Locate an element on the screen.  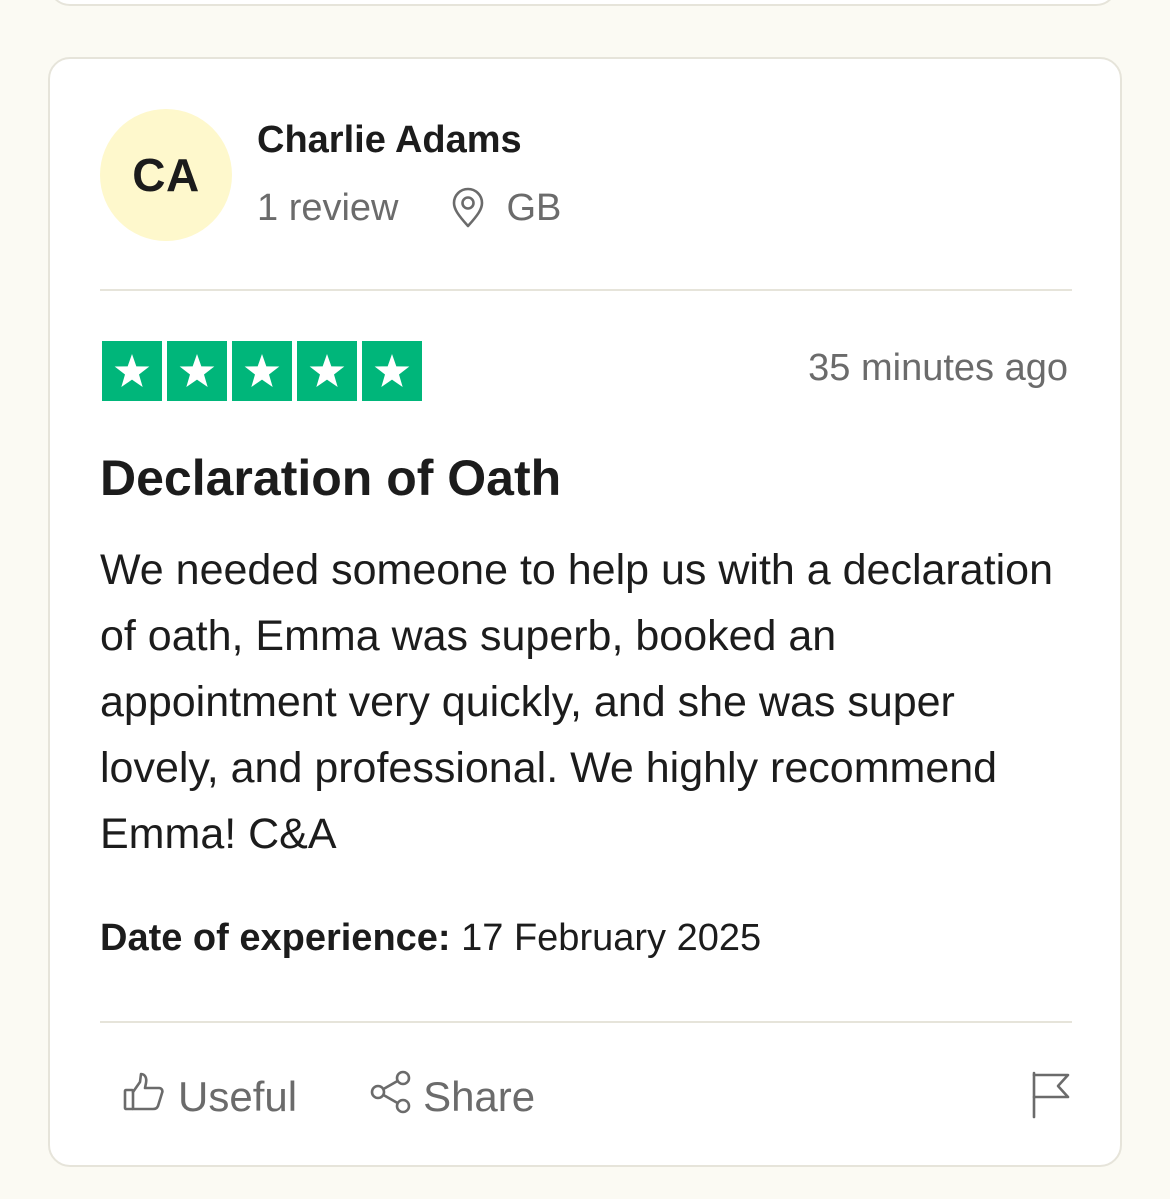
star-rating is located at coordinates (264, 371).